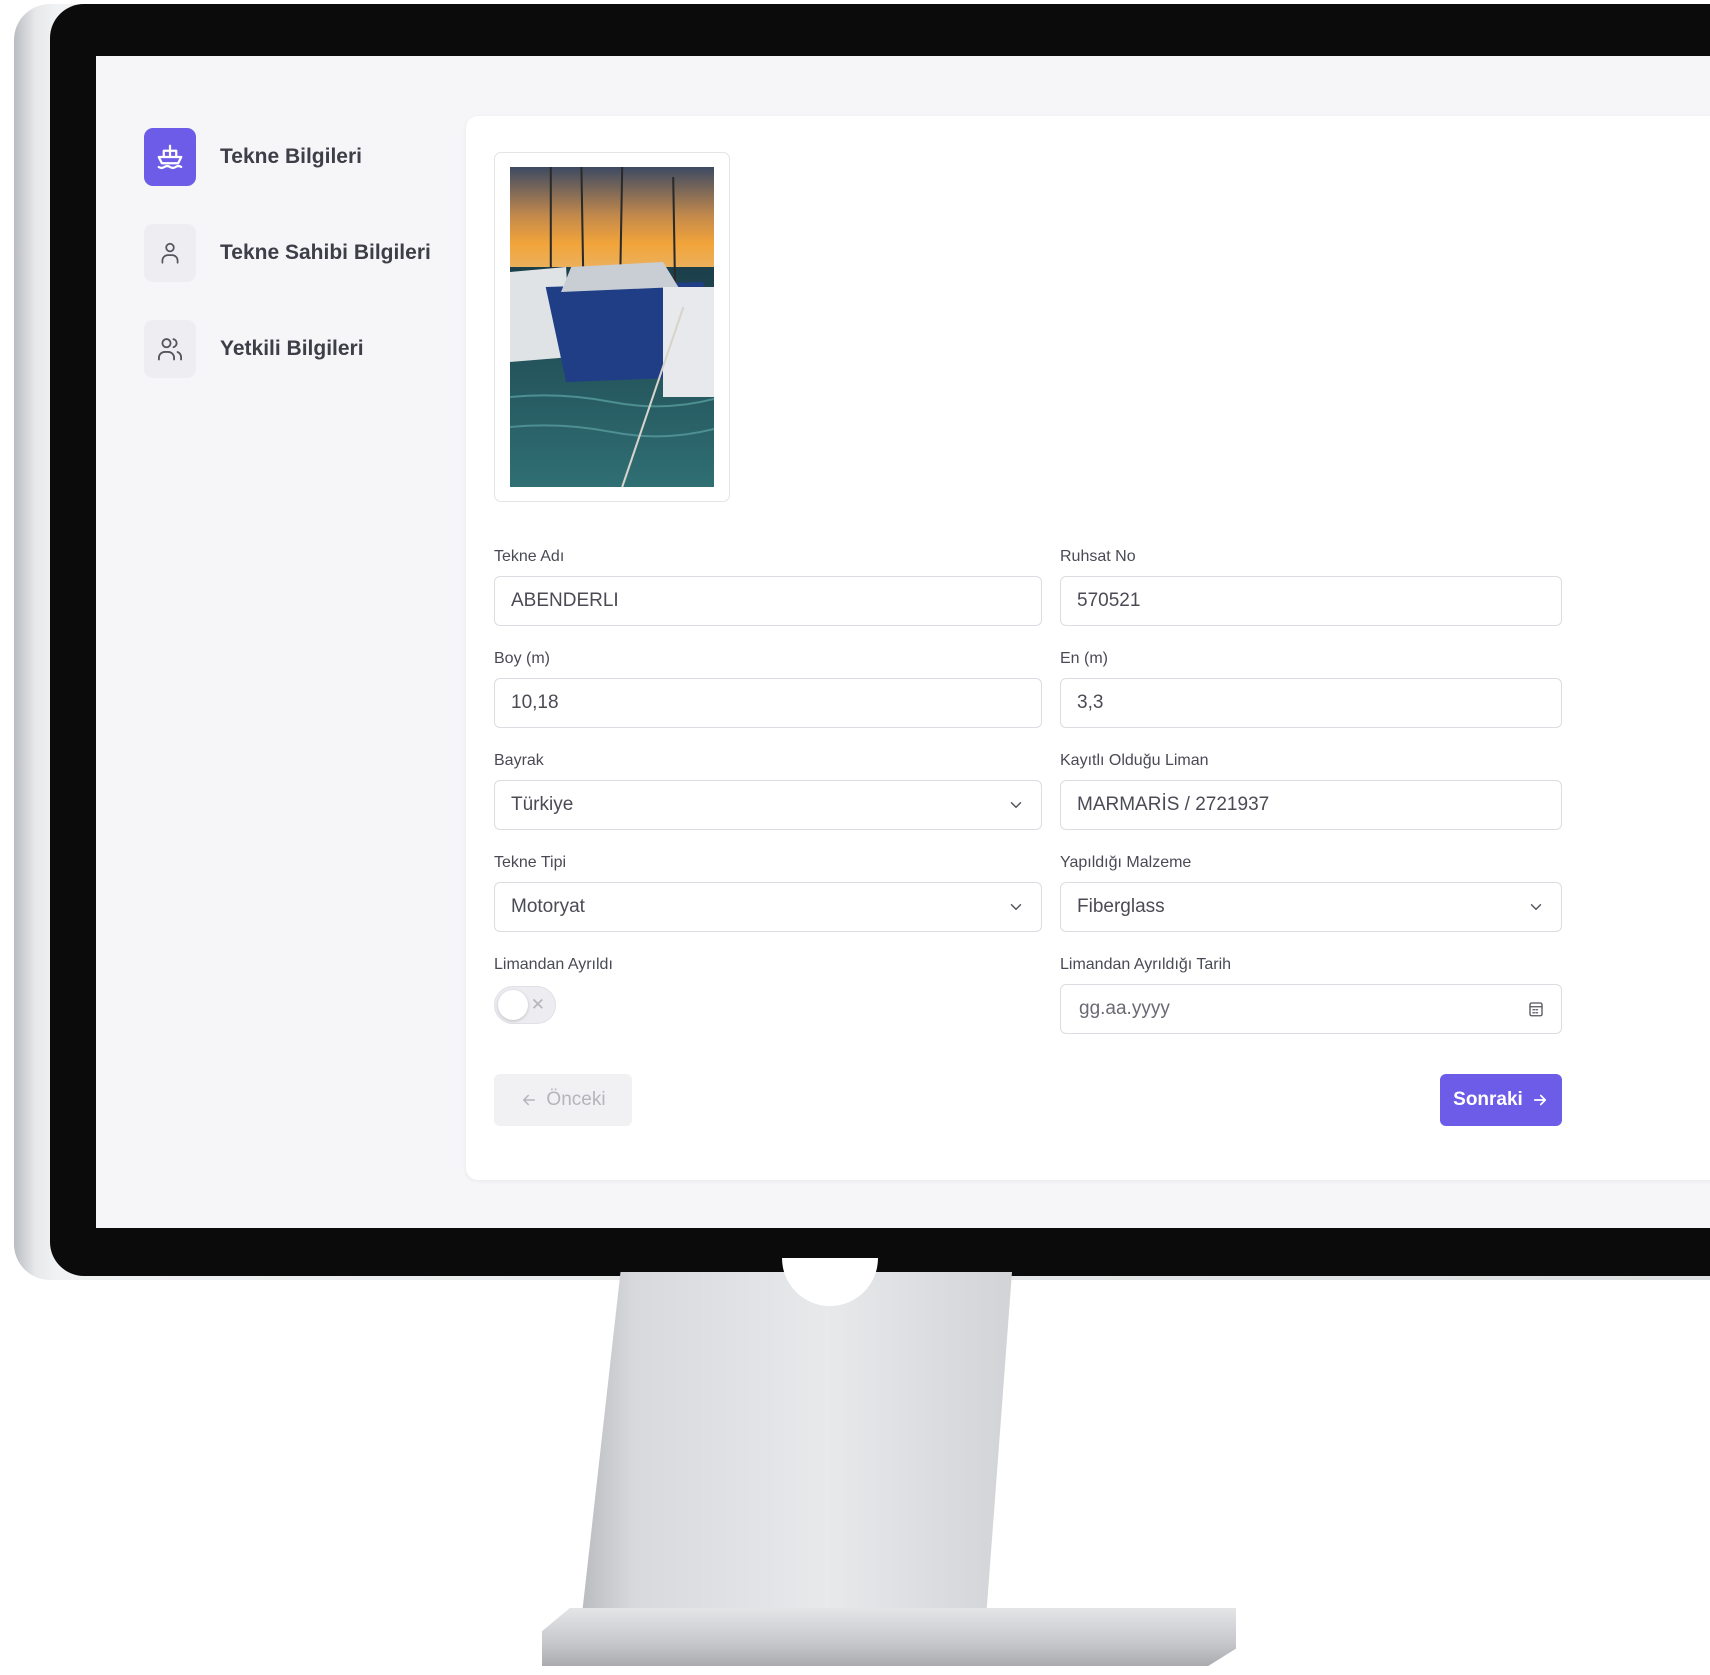  I want to click on width-field: En (m) 3,3, so click(1311, 688).